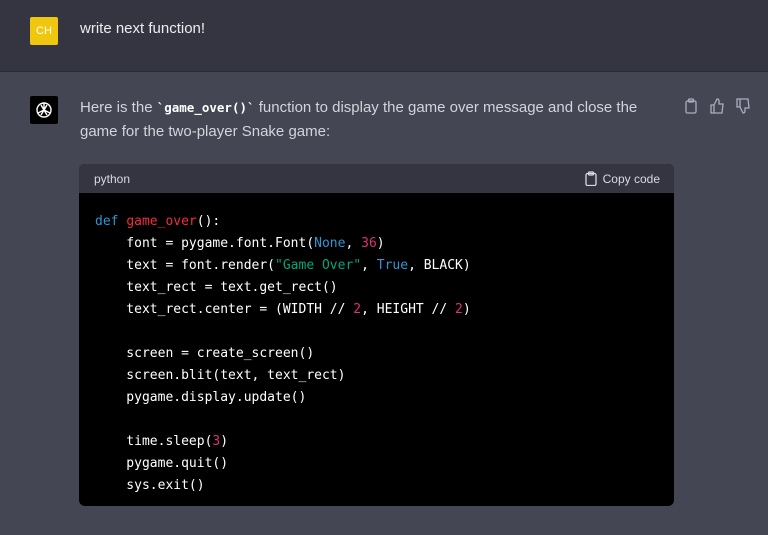  What do you see at coordinates (376, 222) in the screenshot?
I see `code-line: def game_over():` at bounding box center [376, 222].